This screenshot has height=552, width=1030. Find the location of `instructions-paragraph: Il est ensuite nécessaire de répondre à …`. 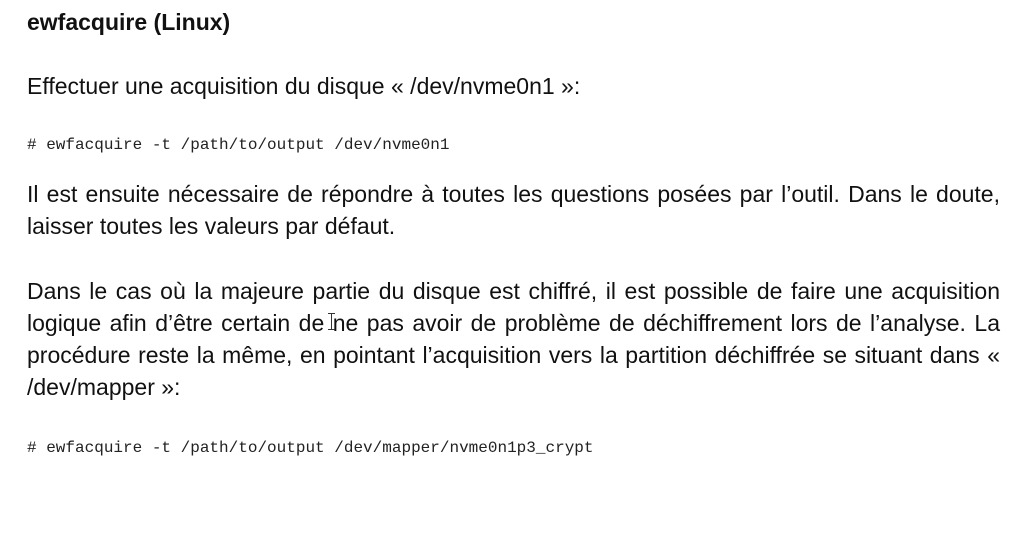

instructions-paragraph: Il est ensuite nécessaire de répondre à … is located at coordinates (513, 210).